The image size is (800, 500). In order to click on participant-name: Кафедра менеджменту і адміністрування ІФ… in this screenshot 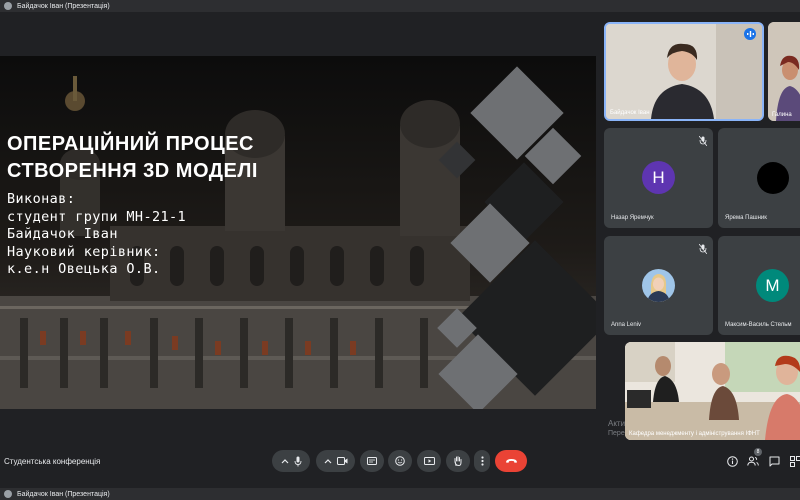, I will do `click(694, 434)`.